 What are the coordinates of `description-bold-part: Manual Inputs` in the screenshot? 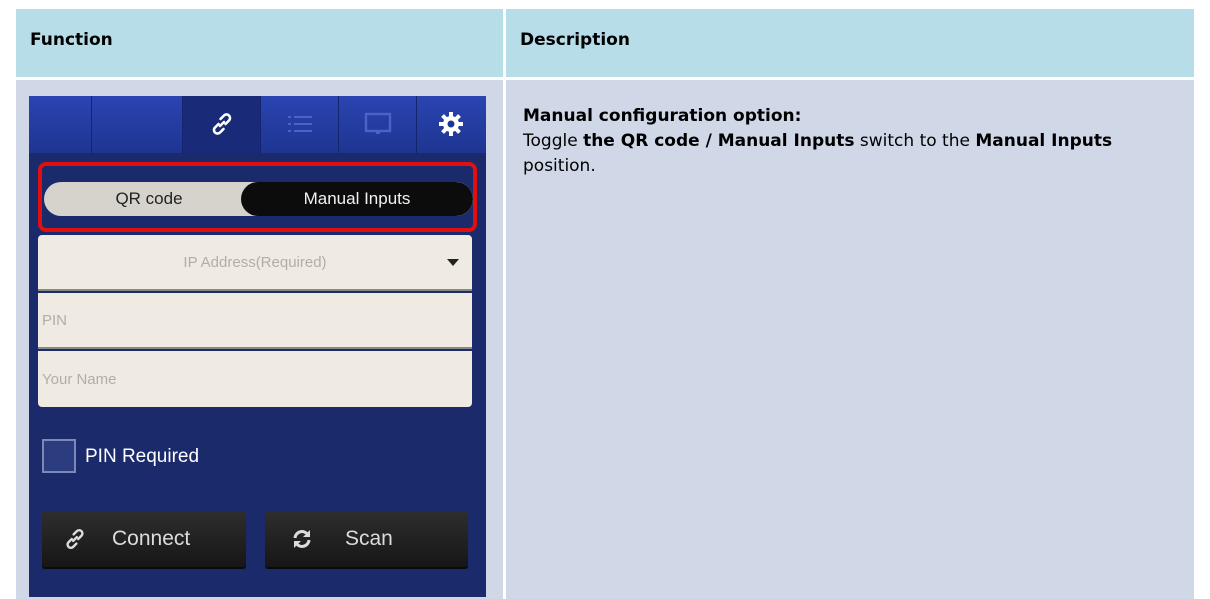 It's located at (1044, 141).